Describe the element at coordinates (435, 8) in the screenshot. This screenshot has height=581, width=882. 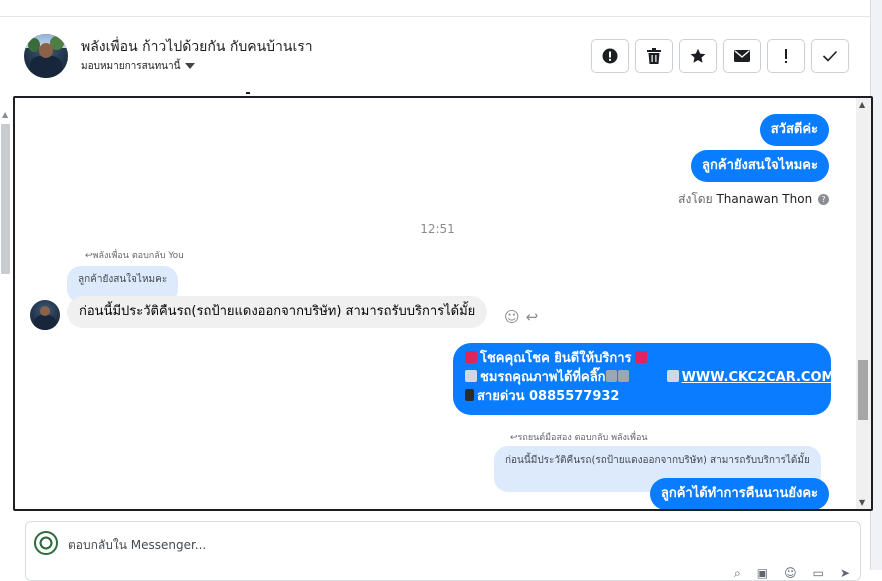
I see `top-bar` at that location.